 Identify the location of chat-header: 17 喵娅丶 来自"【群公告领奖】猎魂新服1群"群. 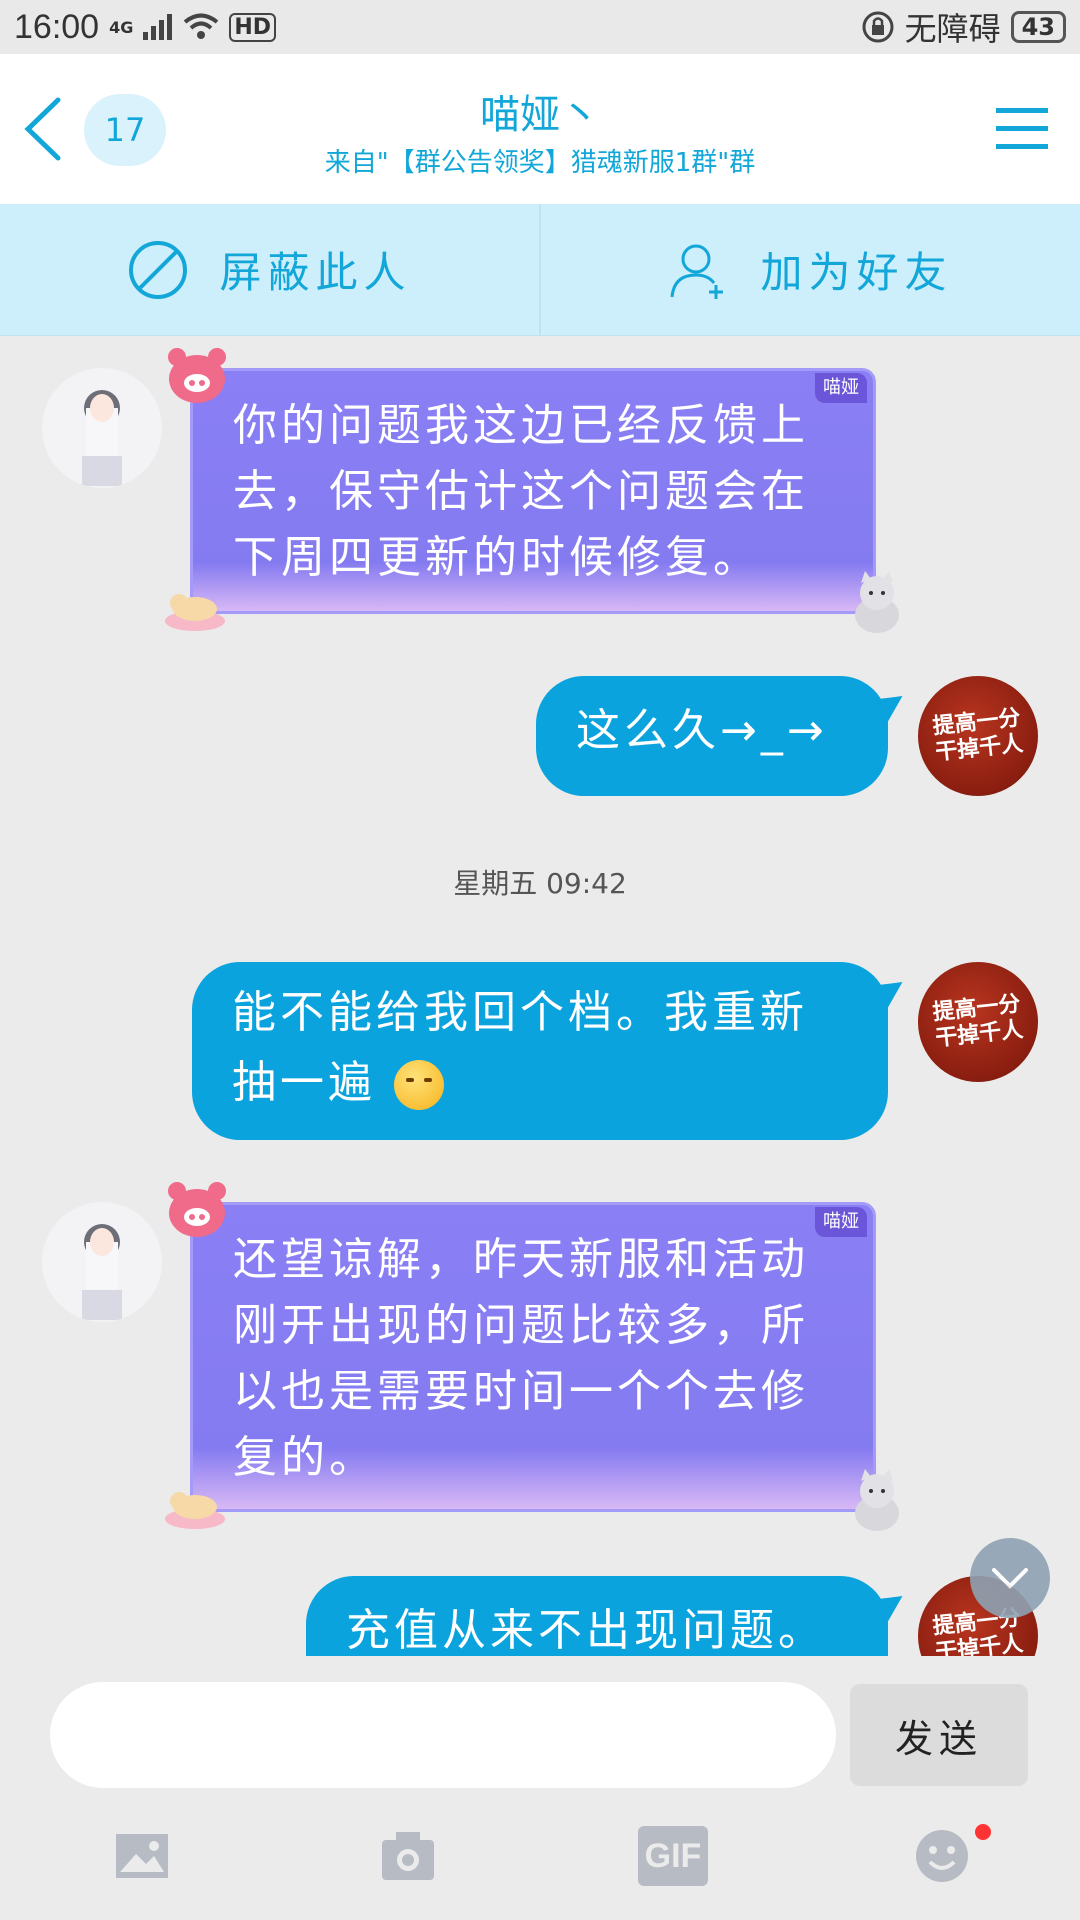
(540, 129).